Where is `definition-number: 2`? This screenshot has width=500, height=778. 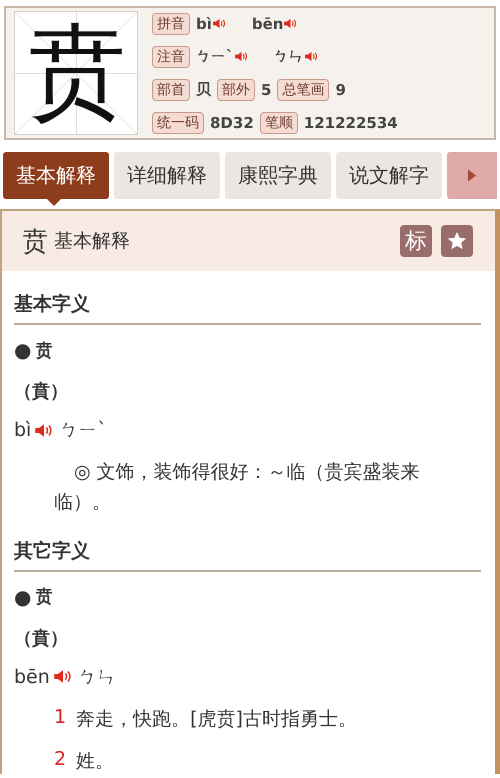 definition-number: 2 is located at coordinates (60, 760).